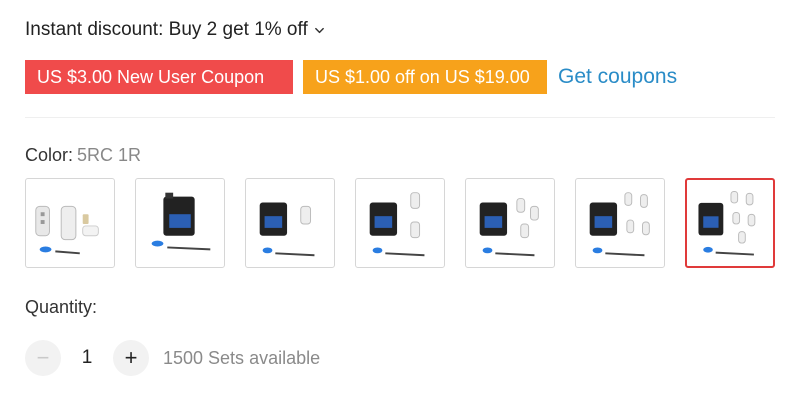  I want to click on color-label-text: Color:, so click(49, 155).